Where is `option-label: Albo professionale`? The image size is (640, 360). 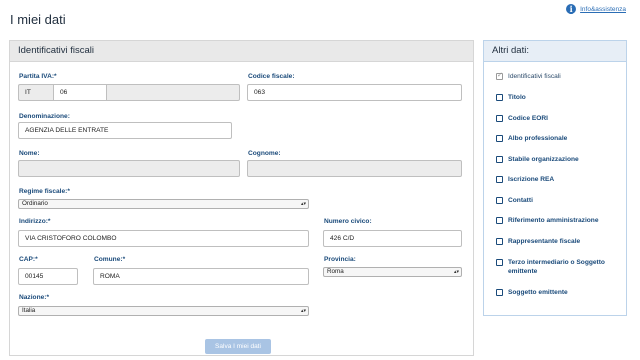 option-label: Albo professionale is located at coordinates (538, 138).